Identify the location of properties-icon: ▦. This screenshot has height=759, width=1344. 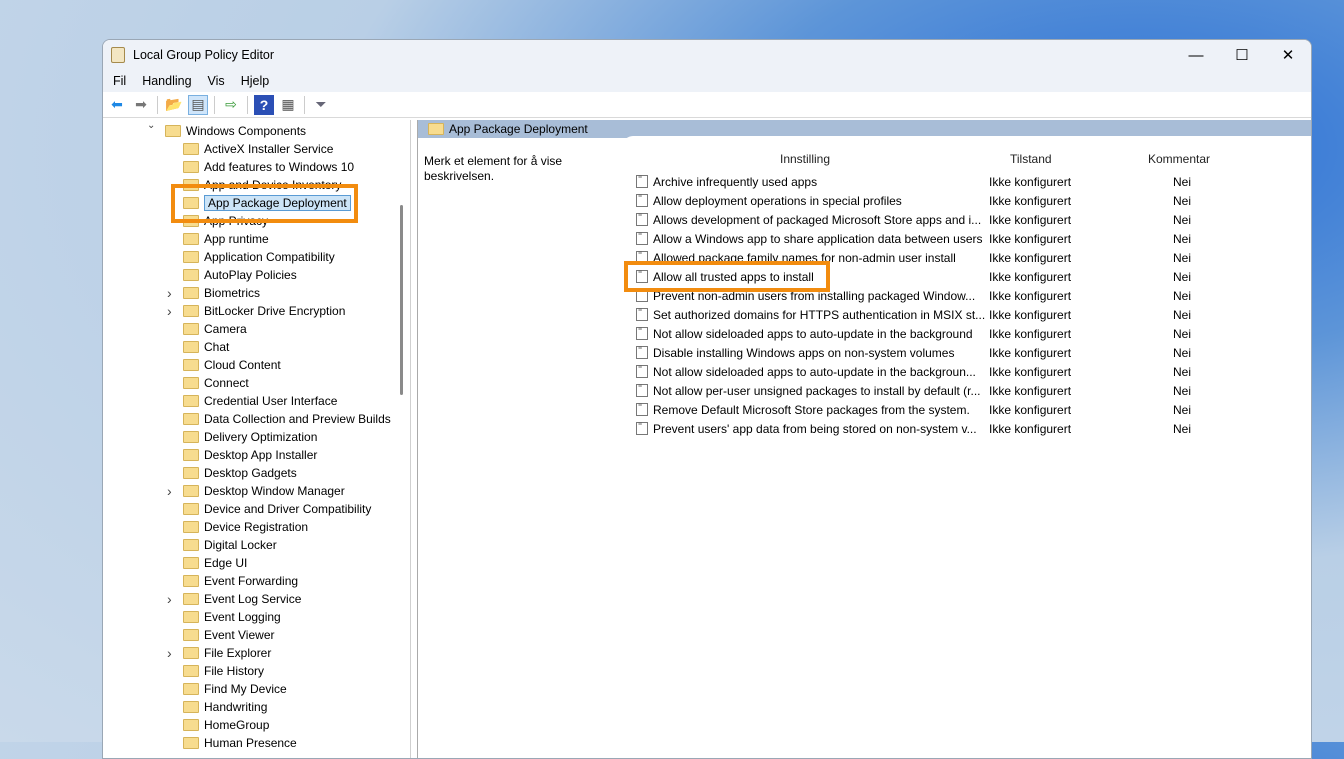
(288, 105).